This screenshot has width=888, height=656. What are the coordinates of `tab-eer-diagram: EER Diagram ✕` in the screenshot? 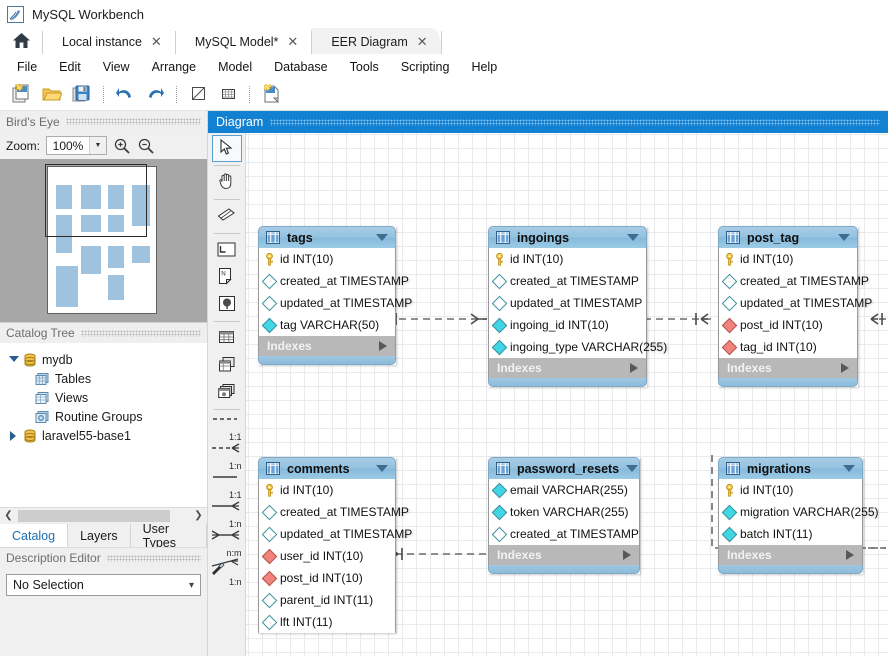 It's located at (376, 41).